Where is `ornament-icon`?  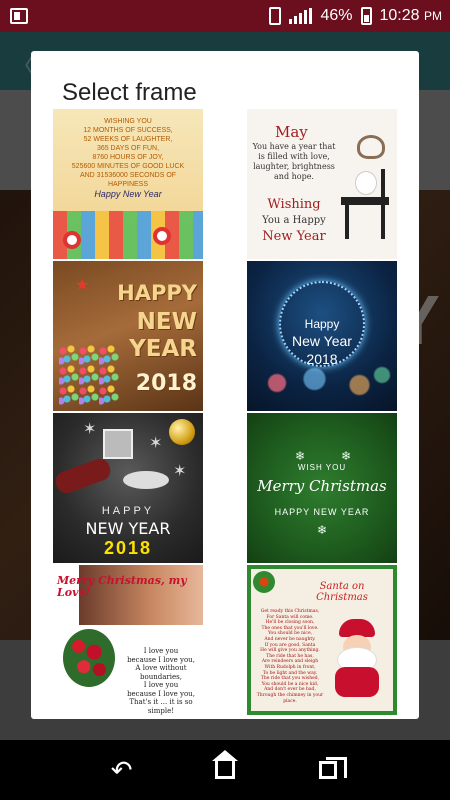
ornament-icon is located at coordinates (182, 432).